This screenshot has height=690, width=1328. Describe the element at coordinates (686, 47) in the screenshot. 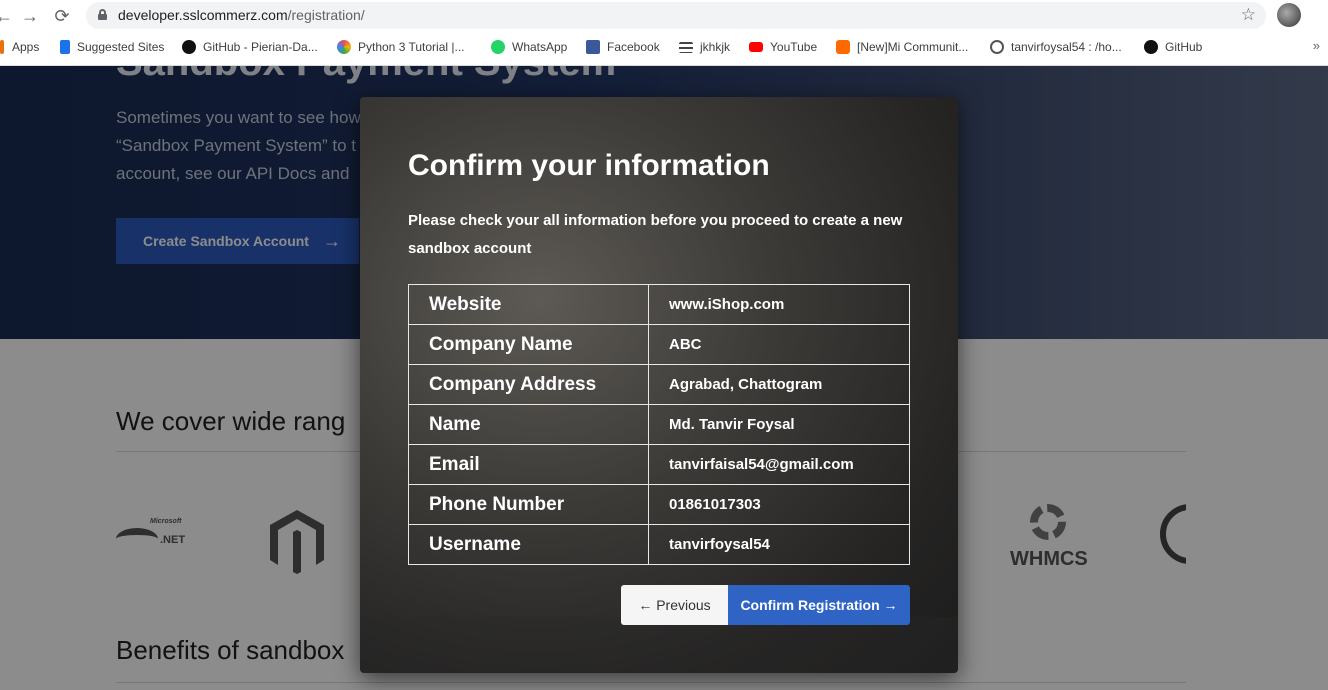

I see `document-lines-icon` at that location.